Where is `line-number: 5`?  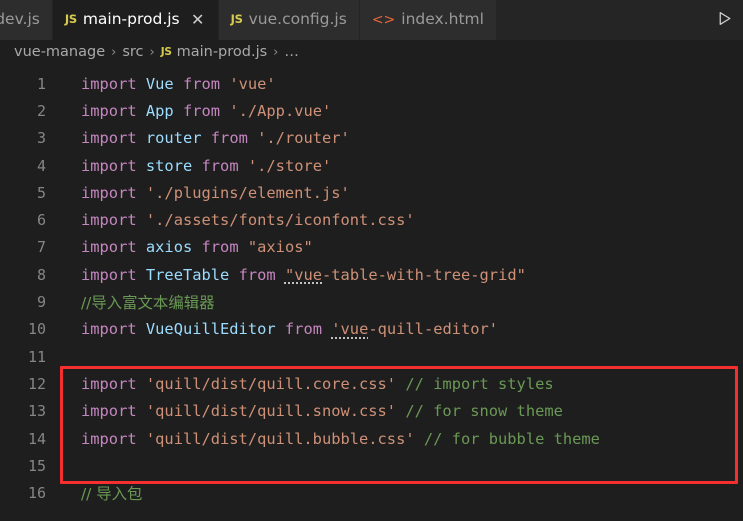
line-number: 5 is located at coordinates (41, 192).